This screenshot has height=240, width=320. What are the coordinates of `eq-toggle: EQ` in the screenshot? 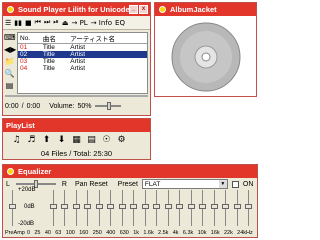 It's located at (120, 23).